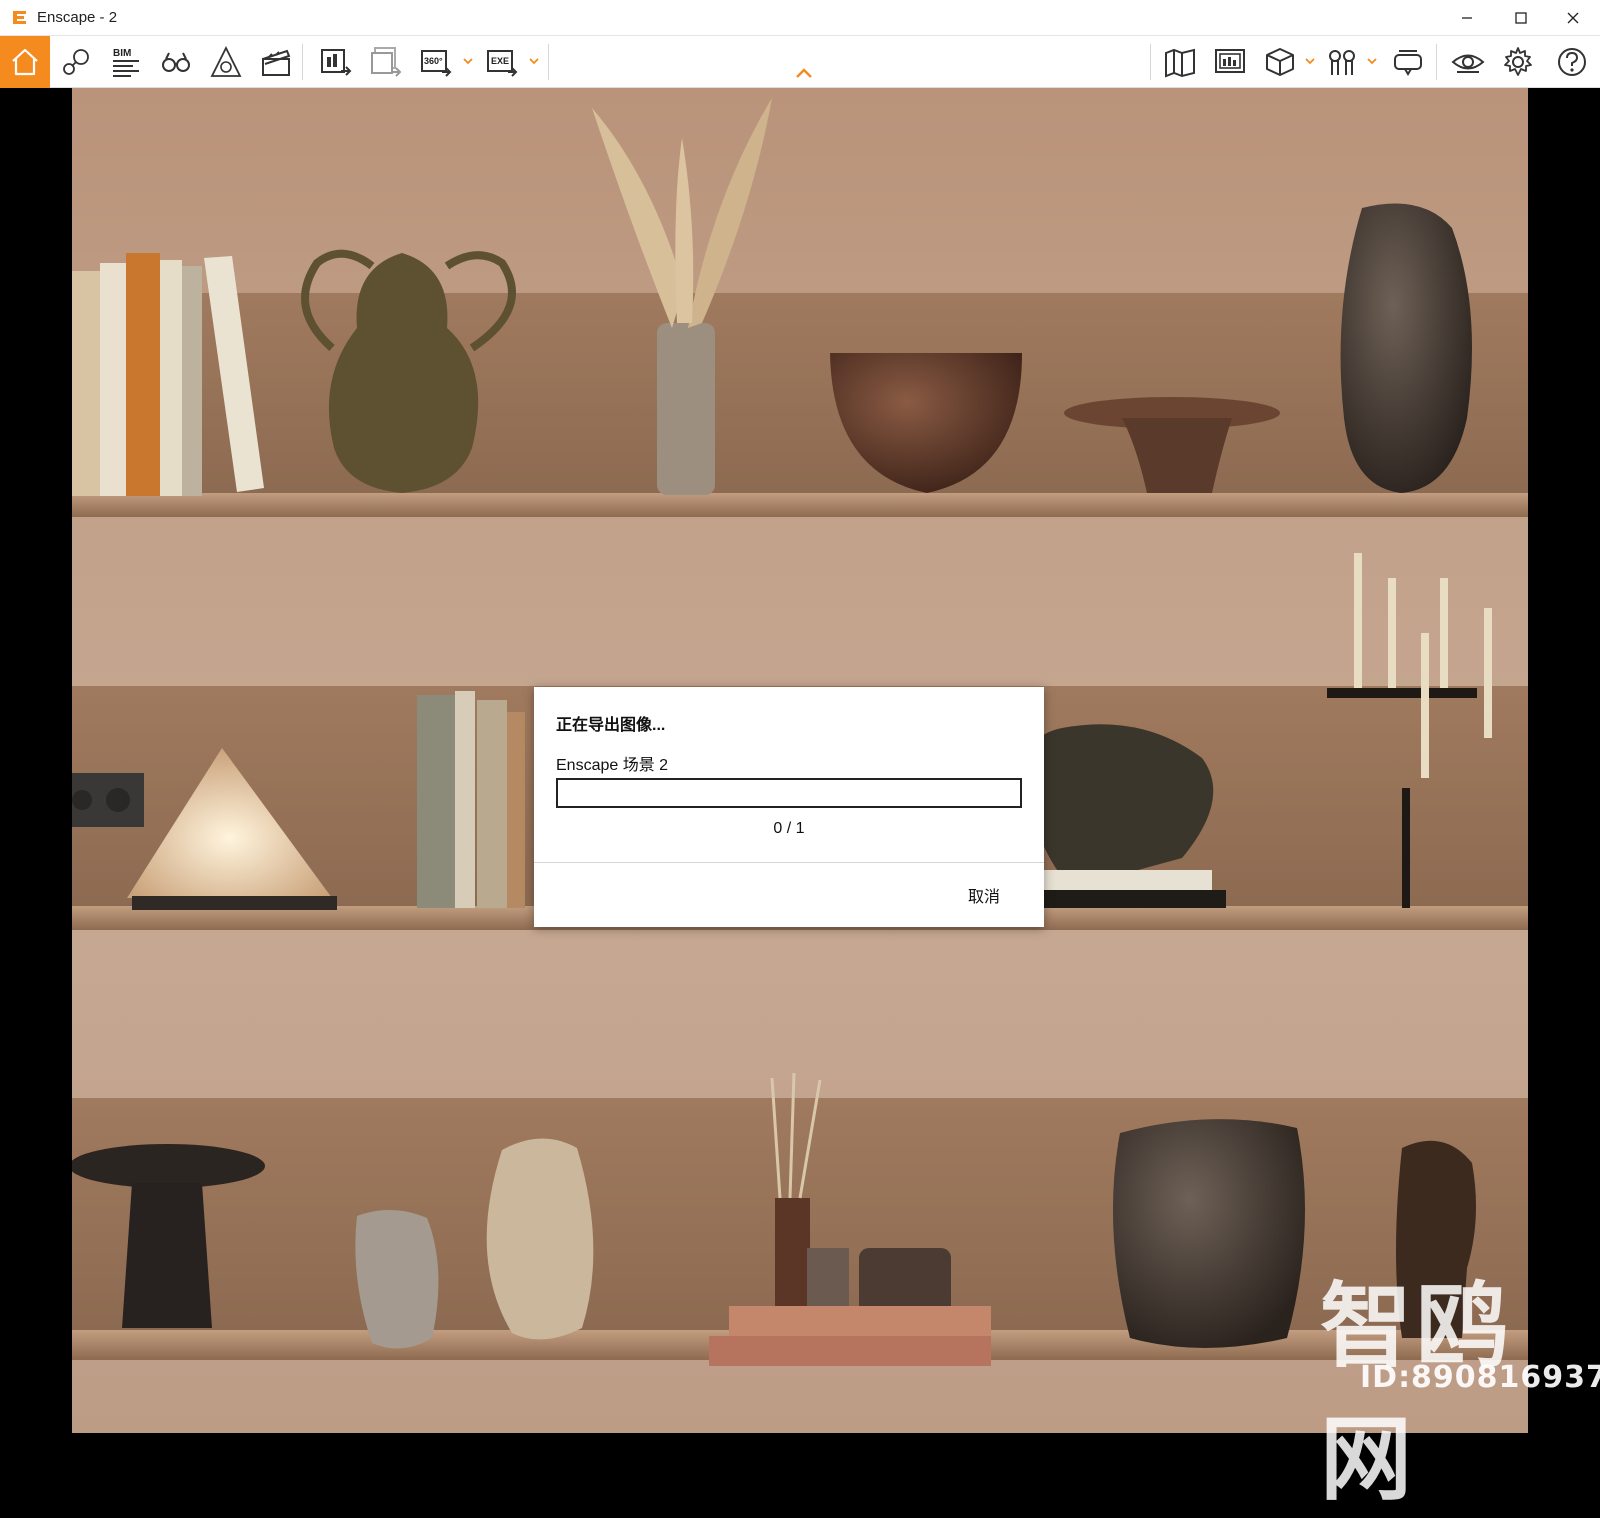 Image resolution: width=1600 pixels, height=1518 pixels. I want to click on cinema-icon, so click(1230, 61).